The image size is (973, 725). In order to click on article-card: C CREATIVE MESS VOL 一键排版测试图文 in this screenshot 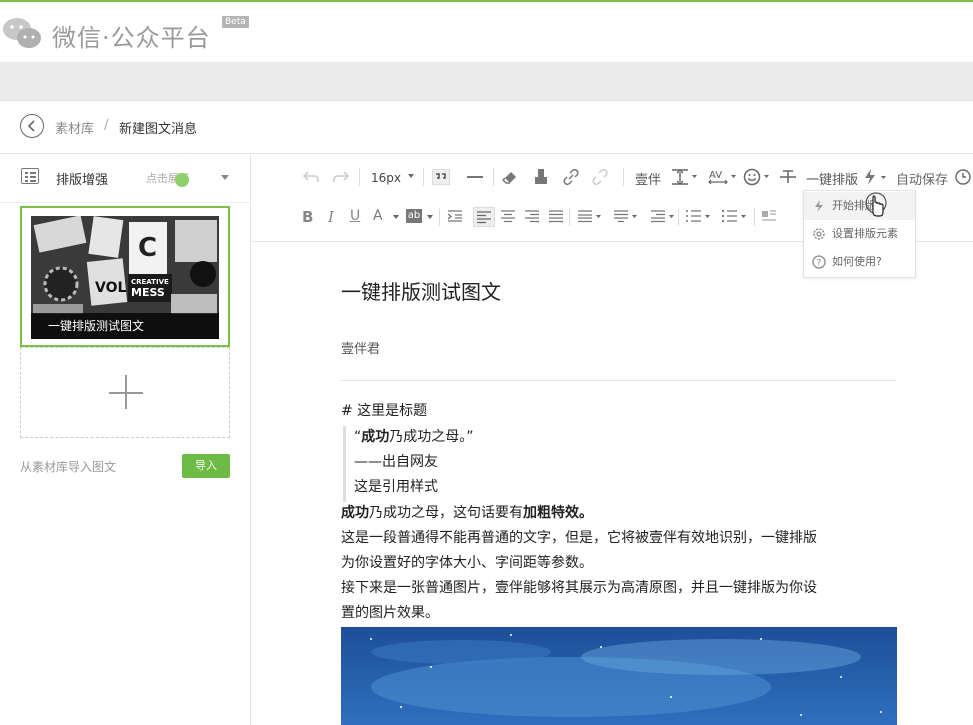, I will do `click(125, 276)`.